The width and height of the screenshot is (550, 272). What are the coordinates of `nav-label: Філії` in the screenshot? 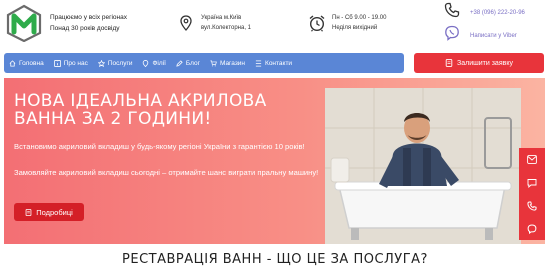 It's located at (159, 63).